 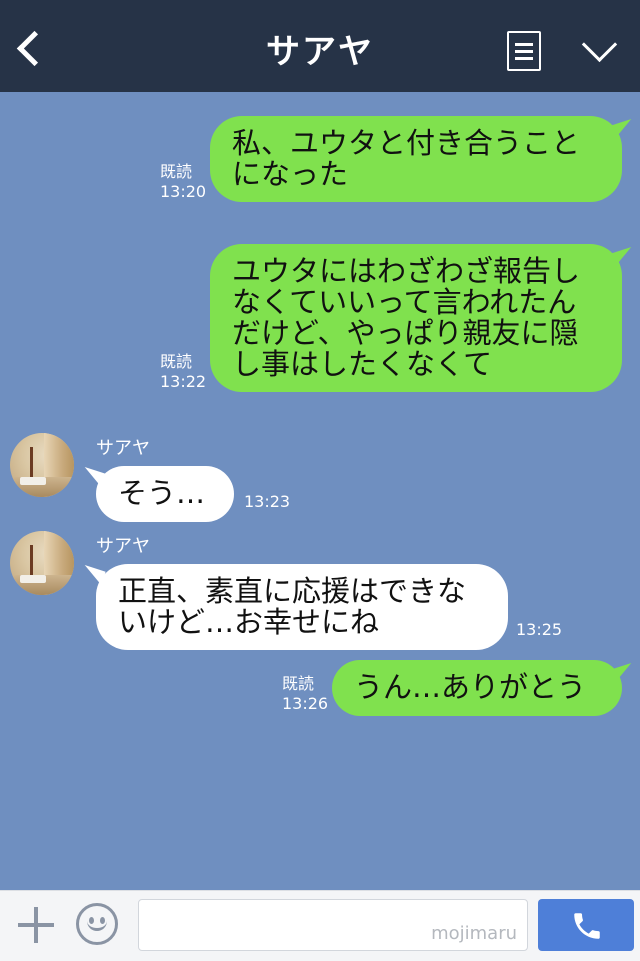 I want to click on message-bubble-sent: うん…ありがとう, so click(x=477, y=688).